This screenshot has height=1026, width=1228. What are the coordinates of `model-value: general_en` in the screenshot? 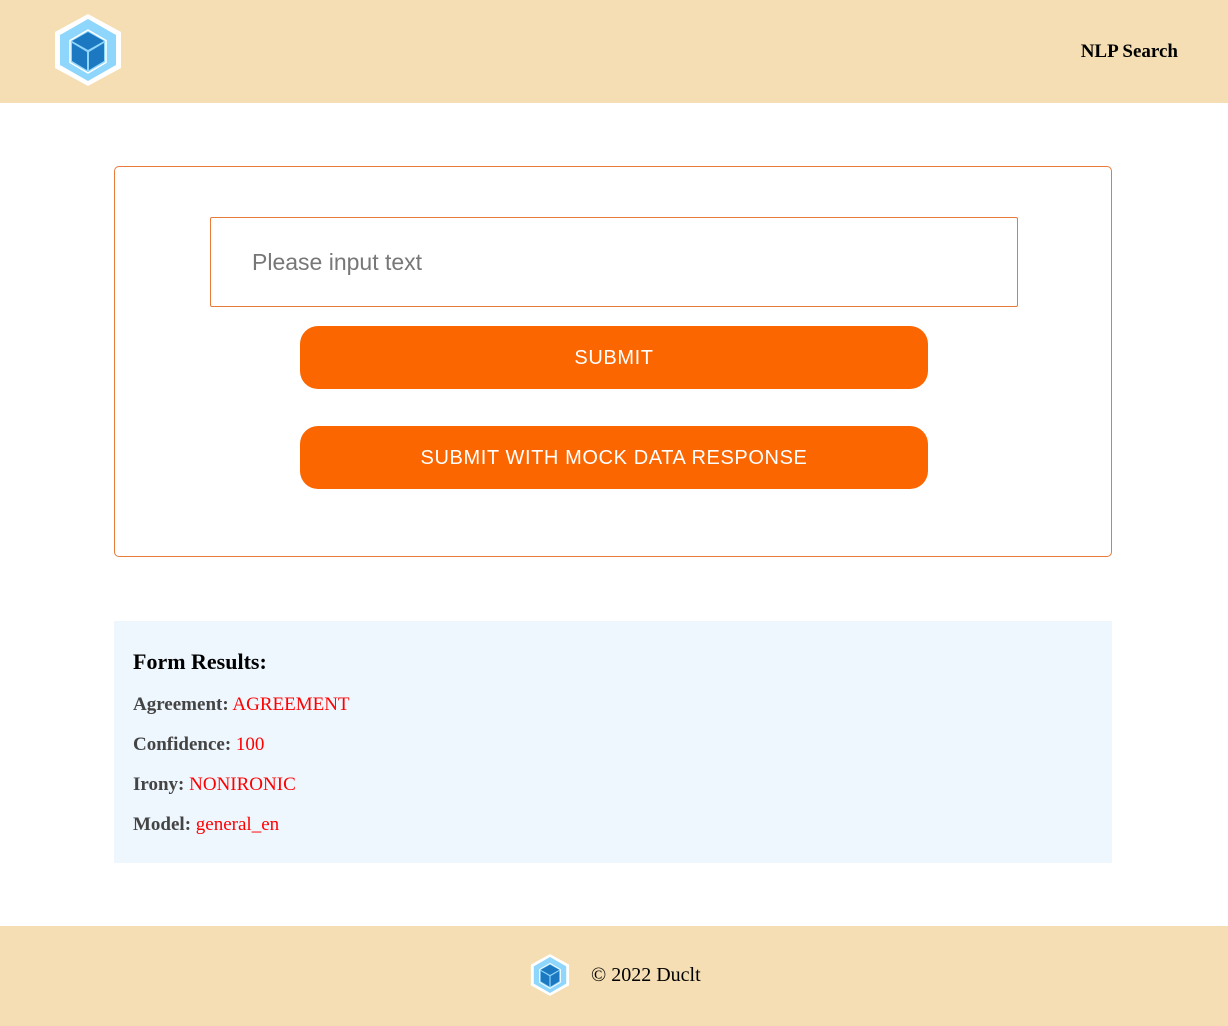 It's located at (237, 824).